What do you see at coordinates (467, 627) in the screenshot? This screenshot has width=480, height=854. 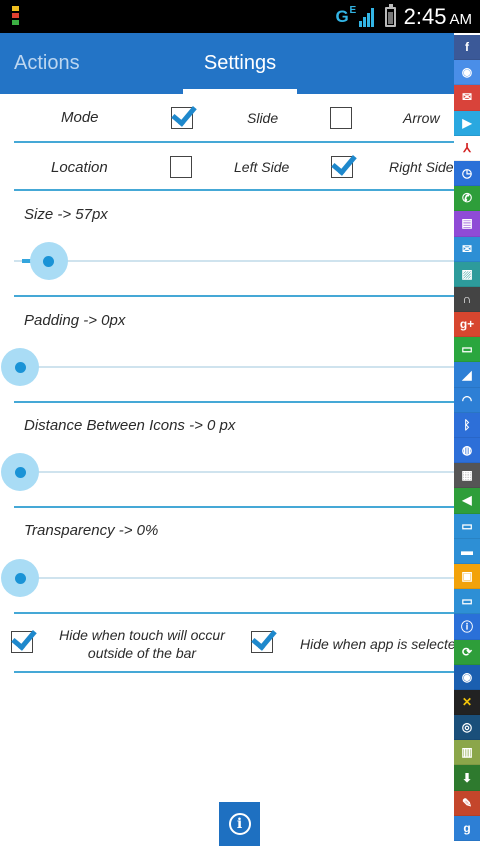 I see `info-circle-icon: ⓘ` at bounding box center [467, 627].